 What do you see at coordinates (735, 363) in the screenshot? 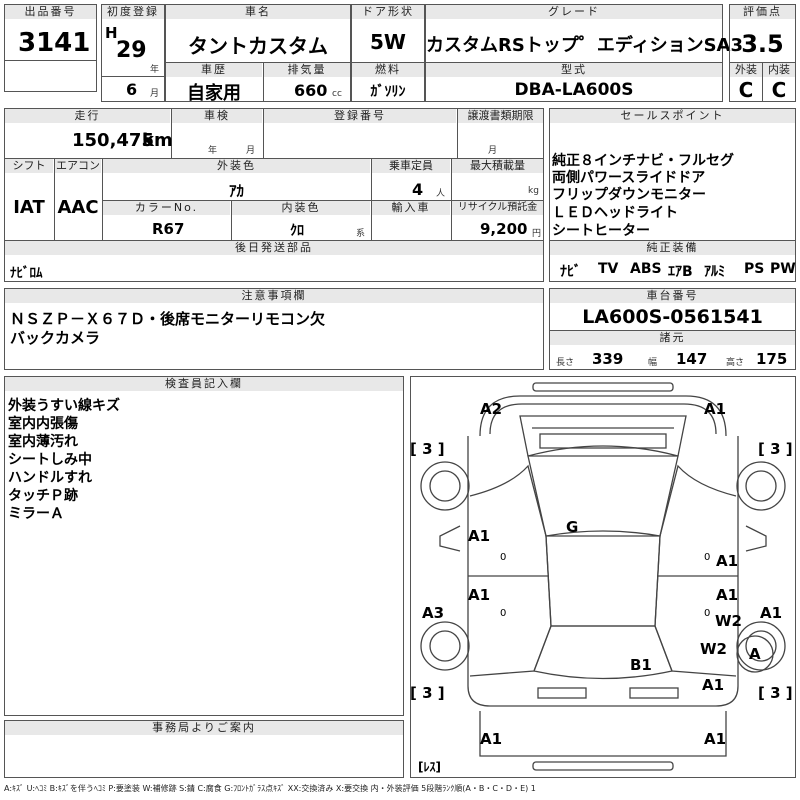
I see `height-label: 高さ` at bounding box center [735, 363].